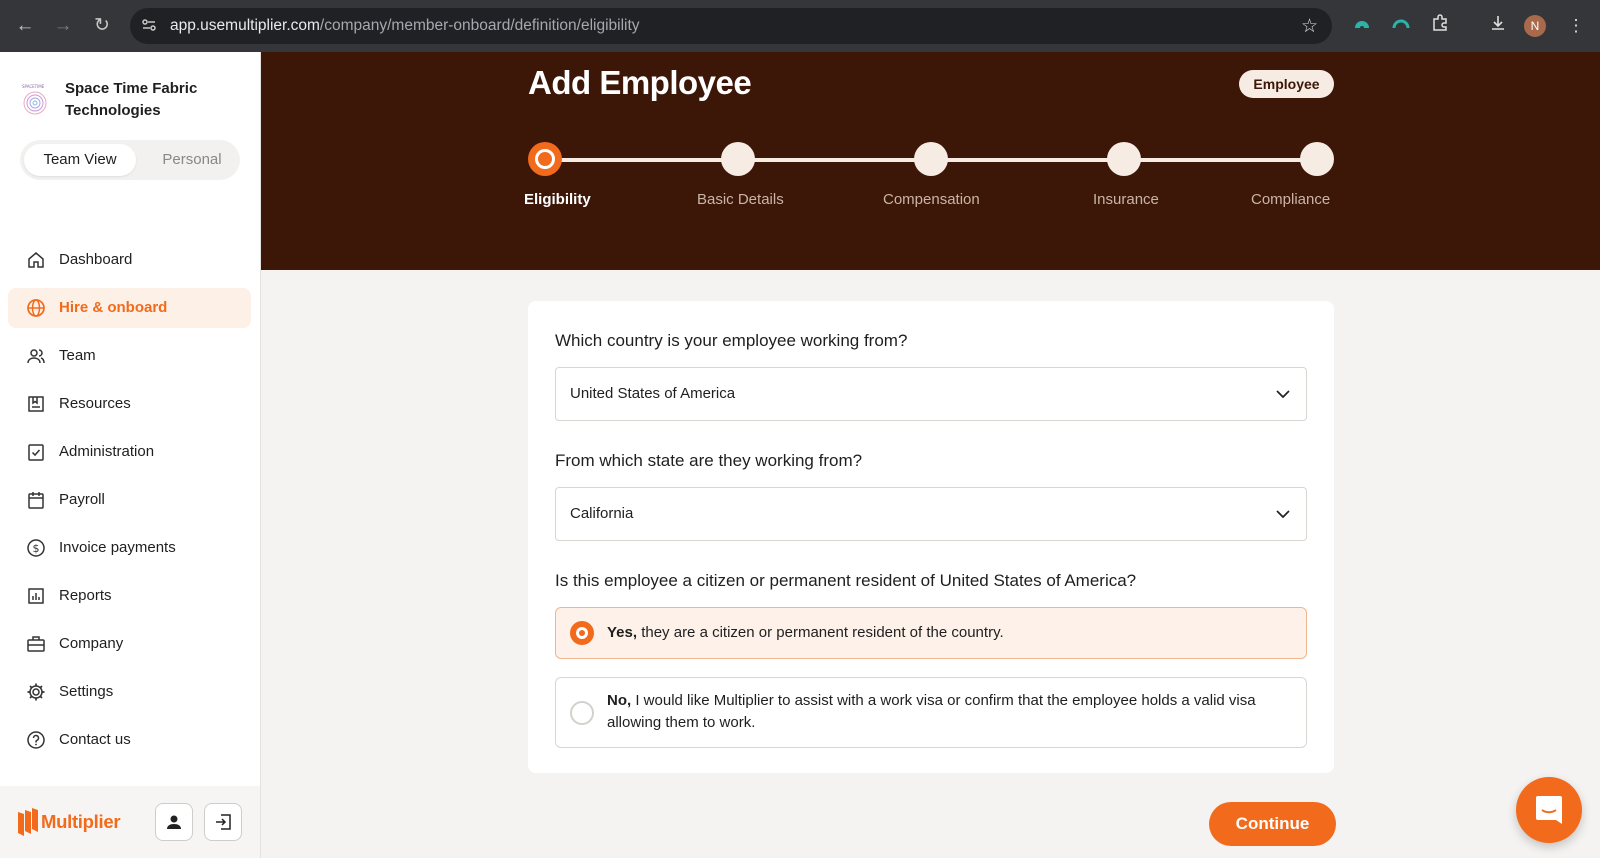  I want to click on country-select: United States of America, so click(931, 394).